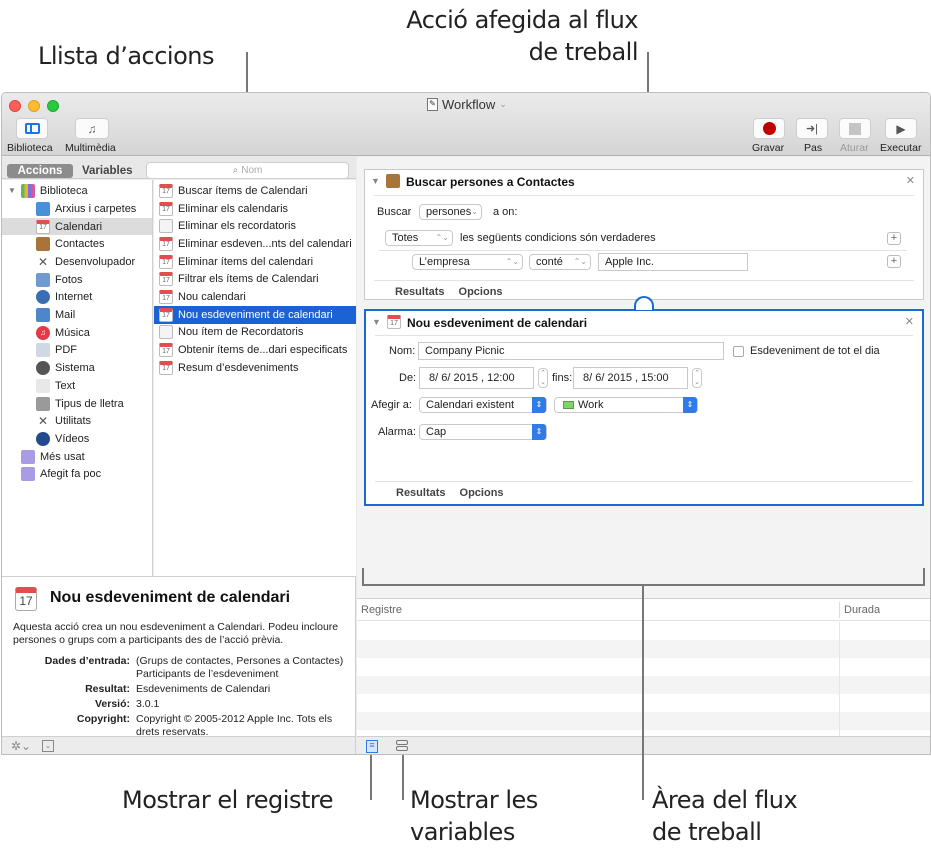  What do you see at coordinates (53, 106) in the screenshot?
I see `zoom-window-button` at bounding box center [53, 106].